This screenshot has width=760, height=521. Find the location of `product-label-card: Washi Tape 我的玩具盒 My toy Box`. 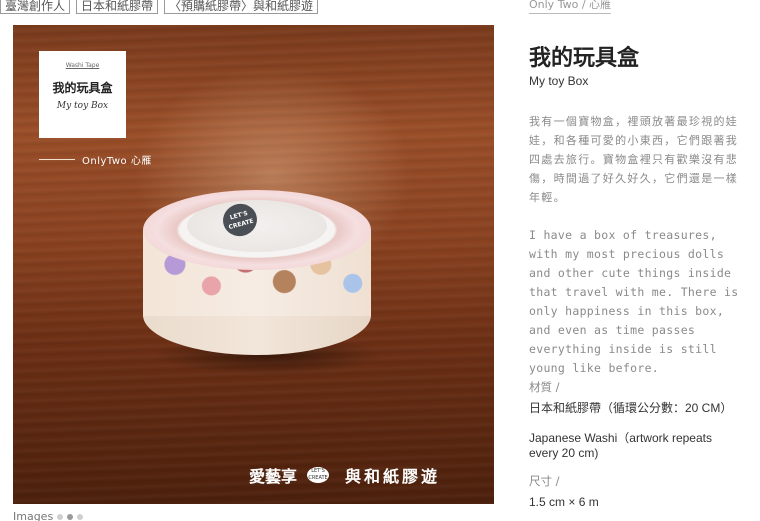

product-label-card: Washi Tape 我的玩具盒 My toy Box is located at coordinates (82, 94).